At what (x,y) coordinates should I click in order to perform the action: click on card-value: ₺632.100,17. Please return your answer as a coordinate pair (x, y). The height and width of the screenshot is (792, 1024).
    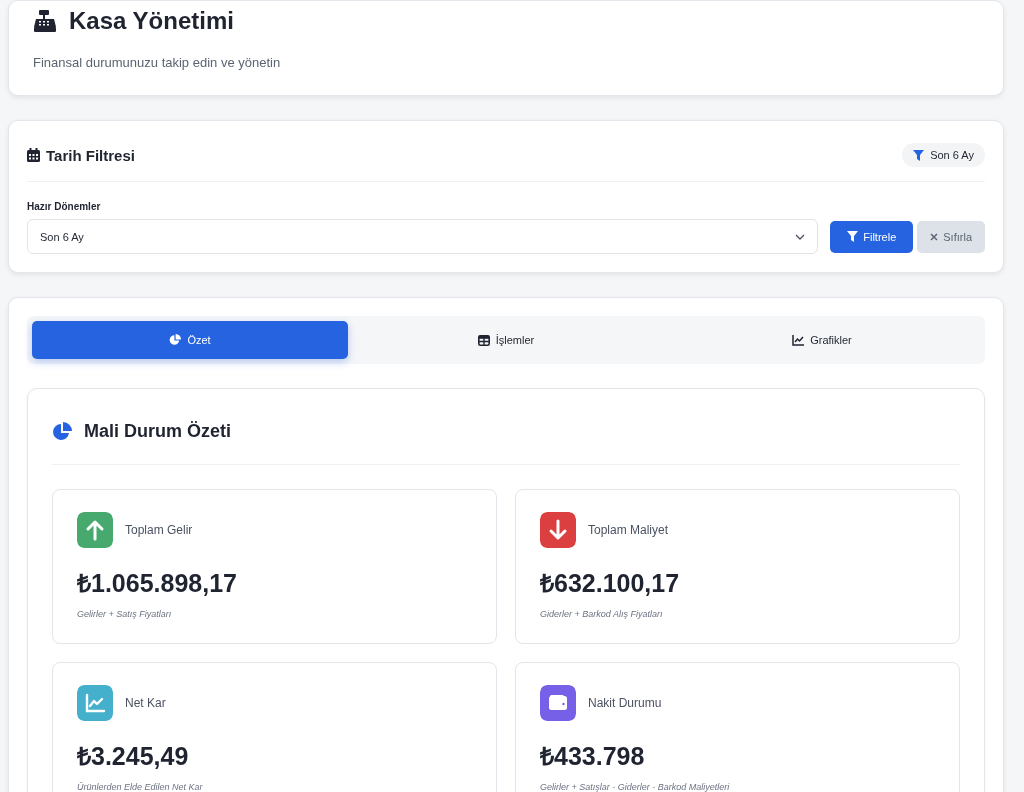
    Looking at the image, I should click on (610, 583).